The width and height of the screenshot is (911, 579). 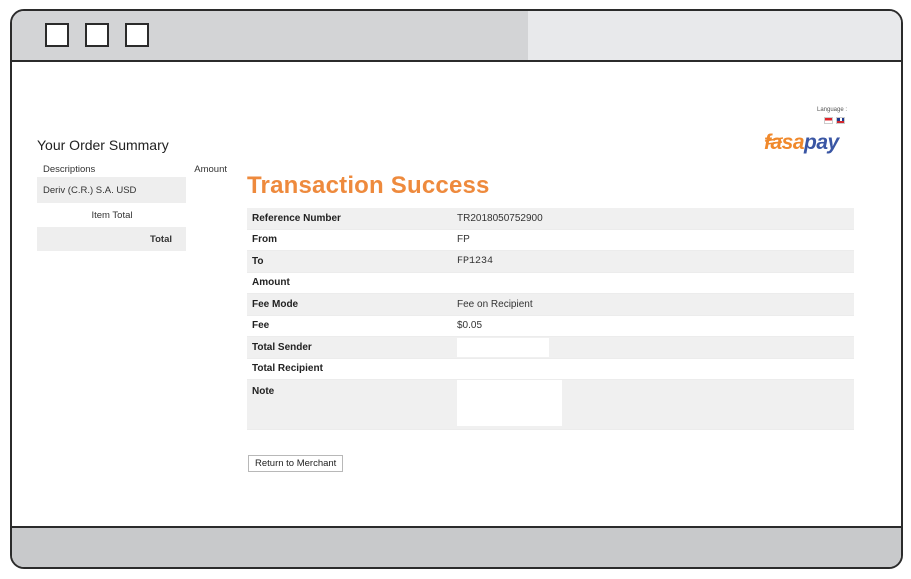 I want to click on item-description: Deriv (C.R.) S.A. USD, so click(x=90, y=190).